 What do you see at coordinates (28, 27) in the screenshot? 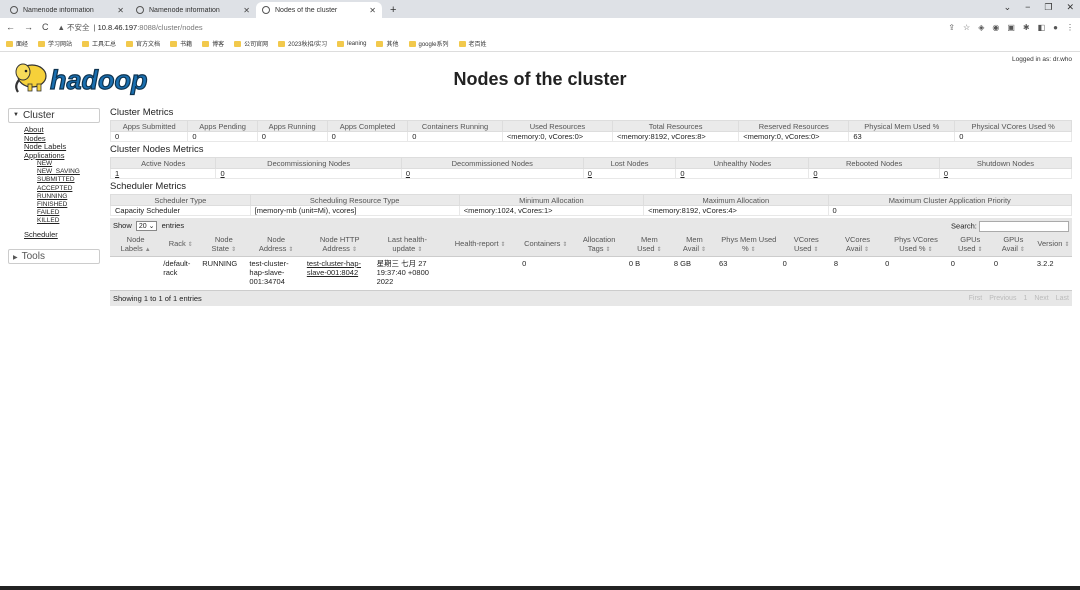
I see `forward-icon: →` at bounding box center [28, 27].